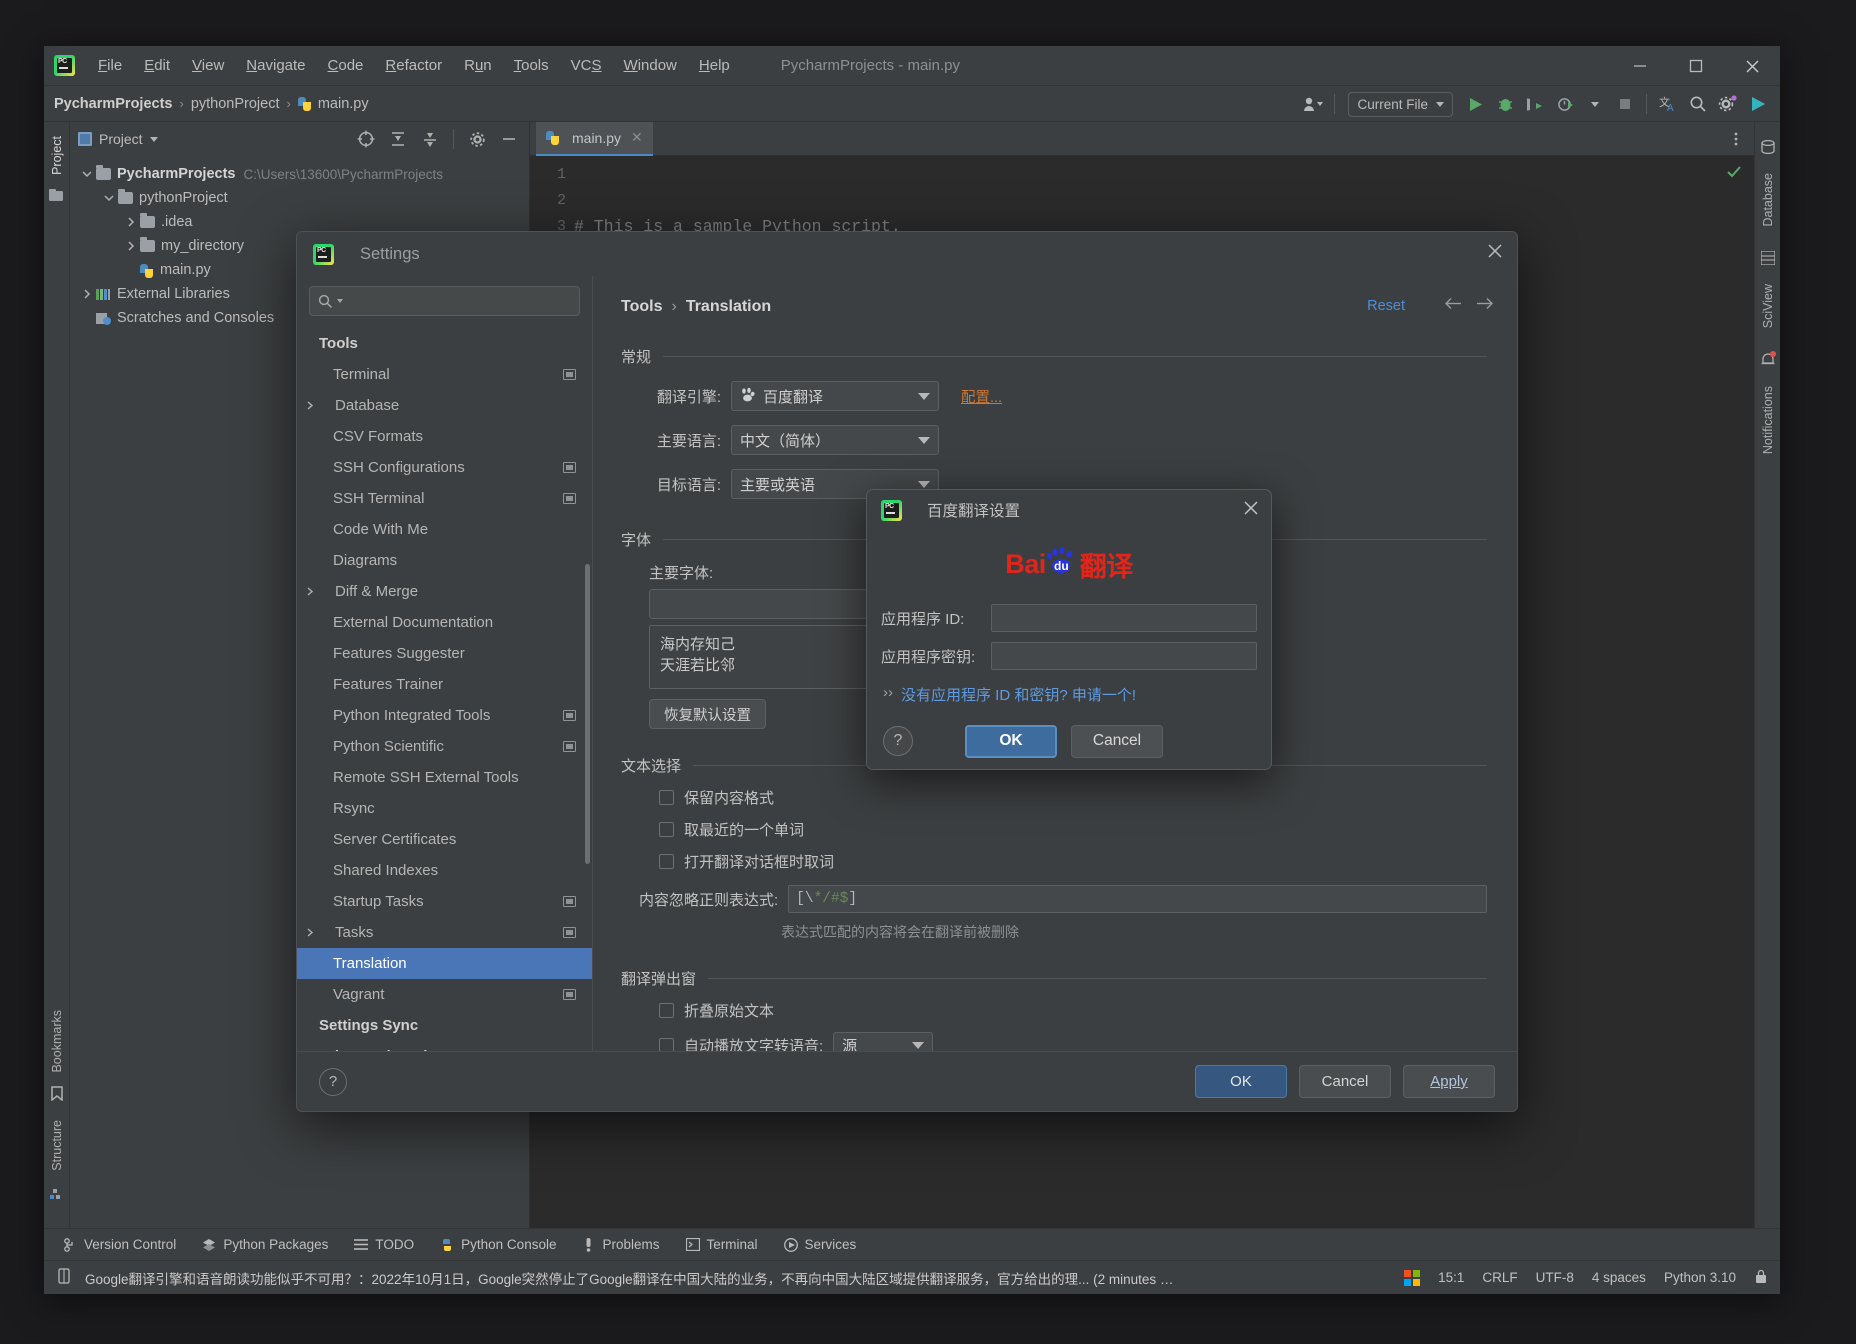 This screenshot has height=1344, width=1856. Describe the element at coordinates (1752, 66) in the screenshot. I see `close-button` at that location.